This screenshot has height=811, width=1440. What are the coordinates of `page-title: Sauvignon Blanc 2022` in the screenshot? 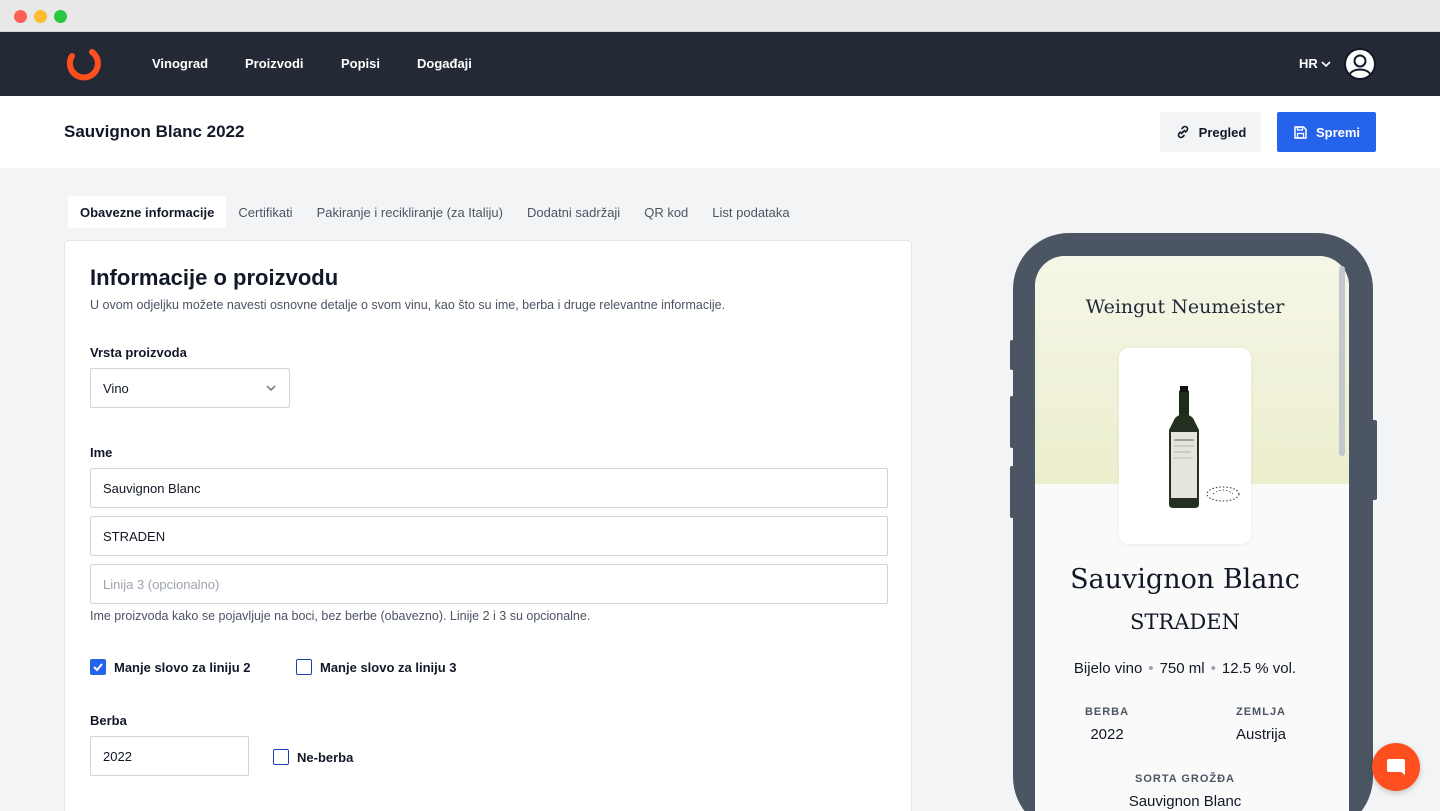 It's located at (154, 131).